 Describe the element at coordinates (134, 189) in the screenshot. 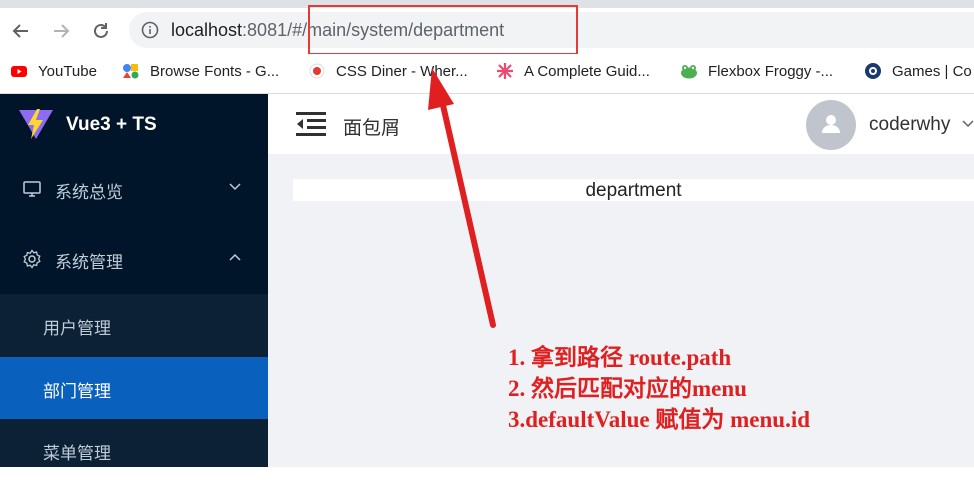

I see `menu-item-system-overview: 系统总览` at that location.